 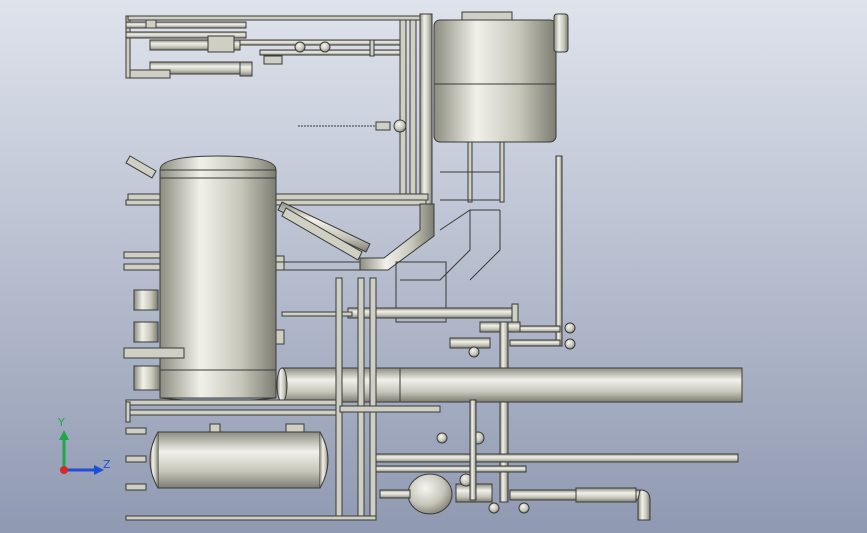 What do you see at coordinates (559, 251) in the screenshot?
I see `vent-pipe` at bounding box center [559, 251].